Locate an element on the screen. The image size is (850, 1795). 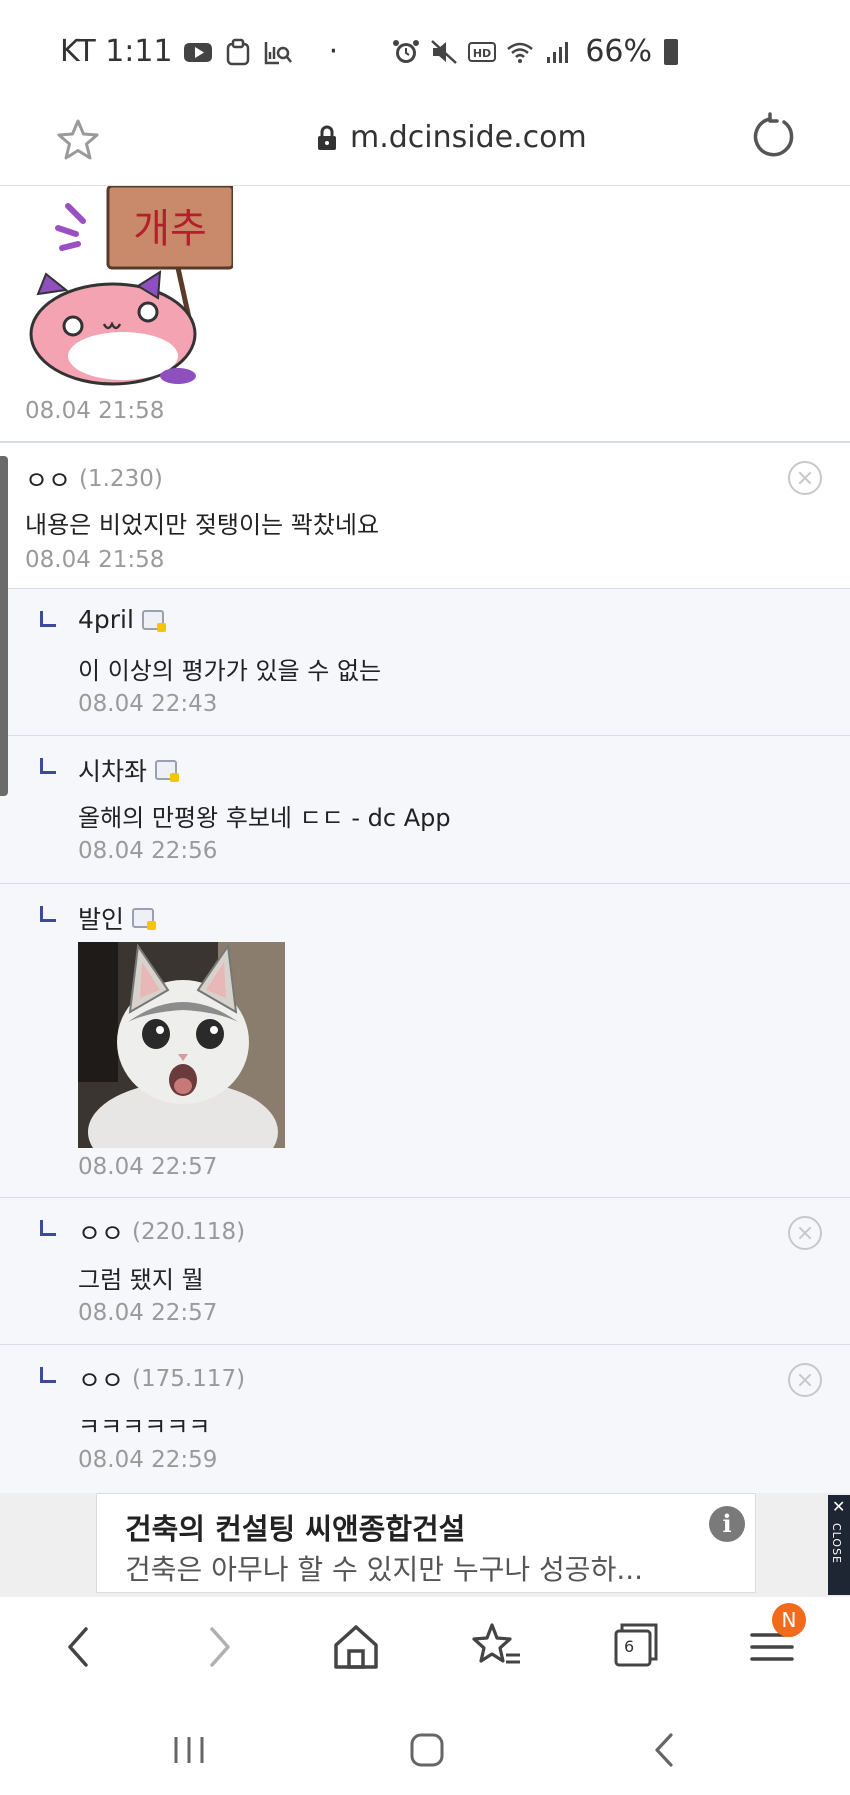
carrier-time: KT 1:11 is located at coordinates (116, 51).